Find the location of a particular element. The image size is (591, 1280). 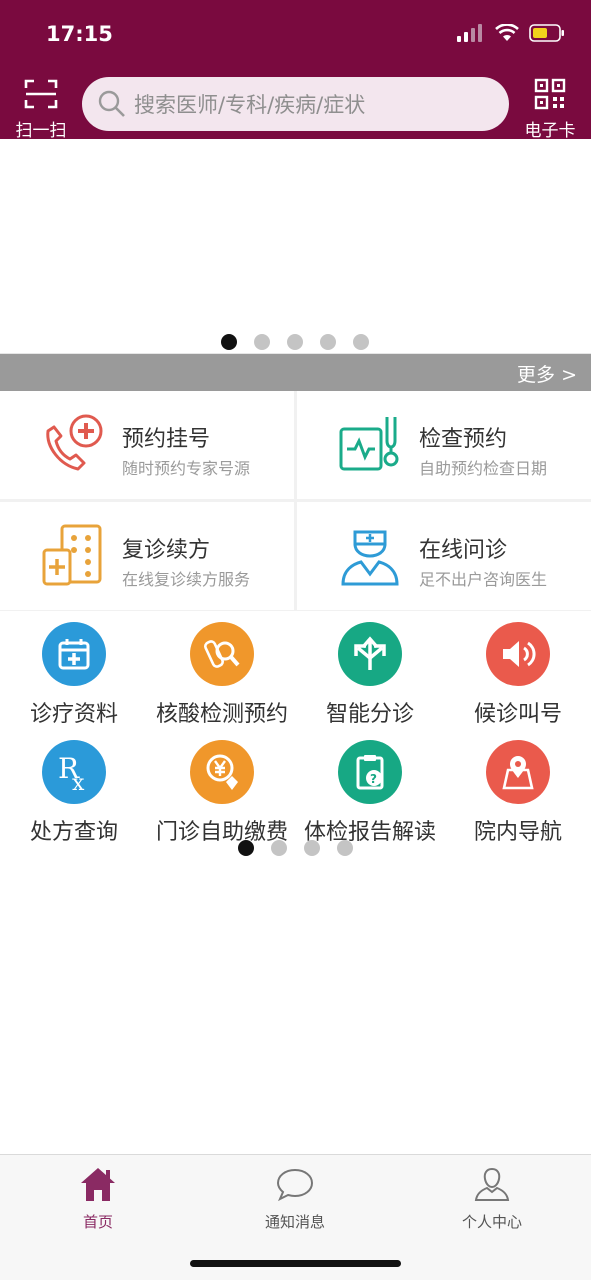

home-icon is located at coordinates (98, 1184).